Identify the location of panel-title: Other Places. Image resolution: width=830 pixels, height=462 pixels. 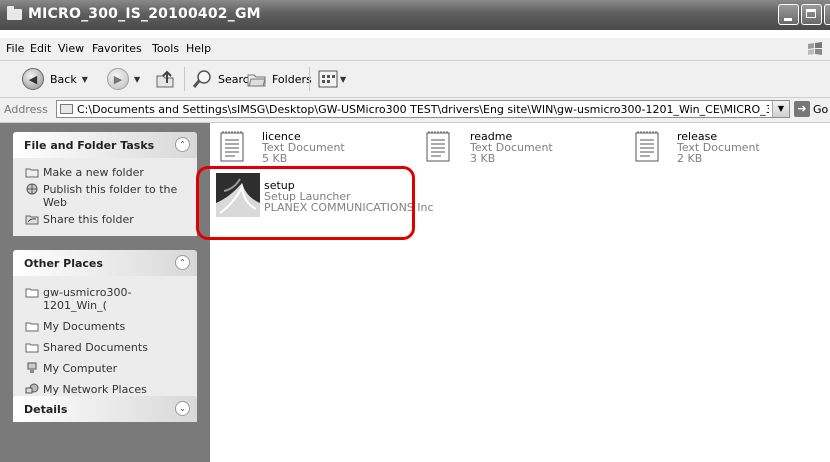
(63, 263).